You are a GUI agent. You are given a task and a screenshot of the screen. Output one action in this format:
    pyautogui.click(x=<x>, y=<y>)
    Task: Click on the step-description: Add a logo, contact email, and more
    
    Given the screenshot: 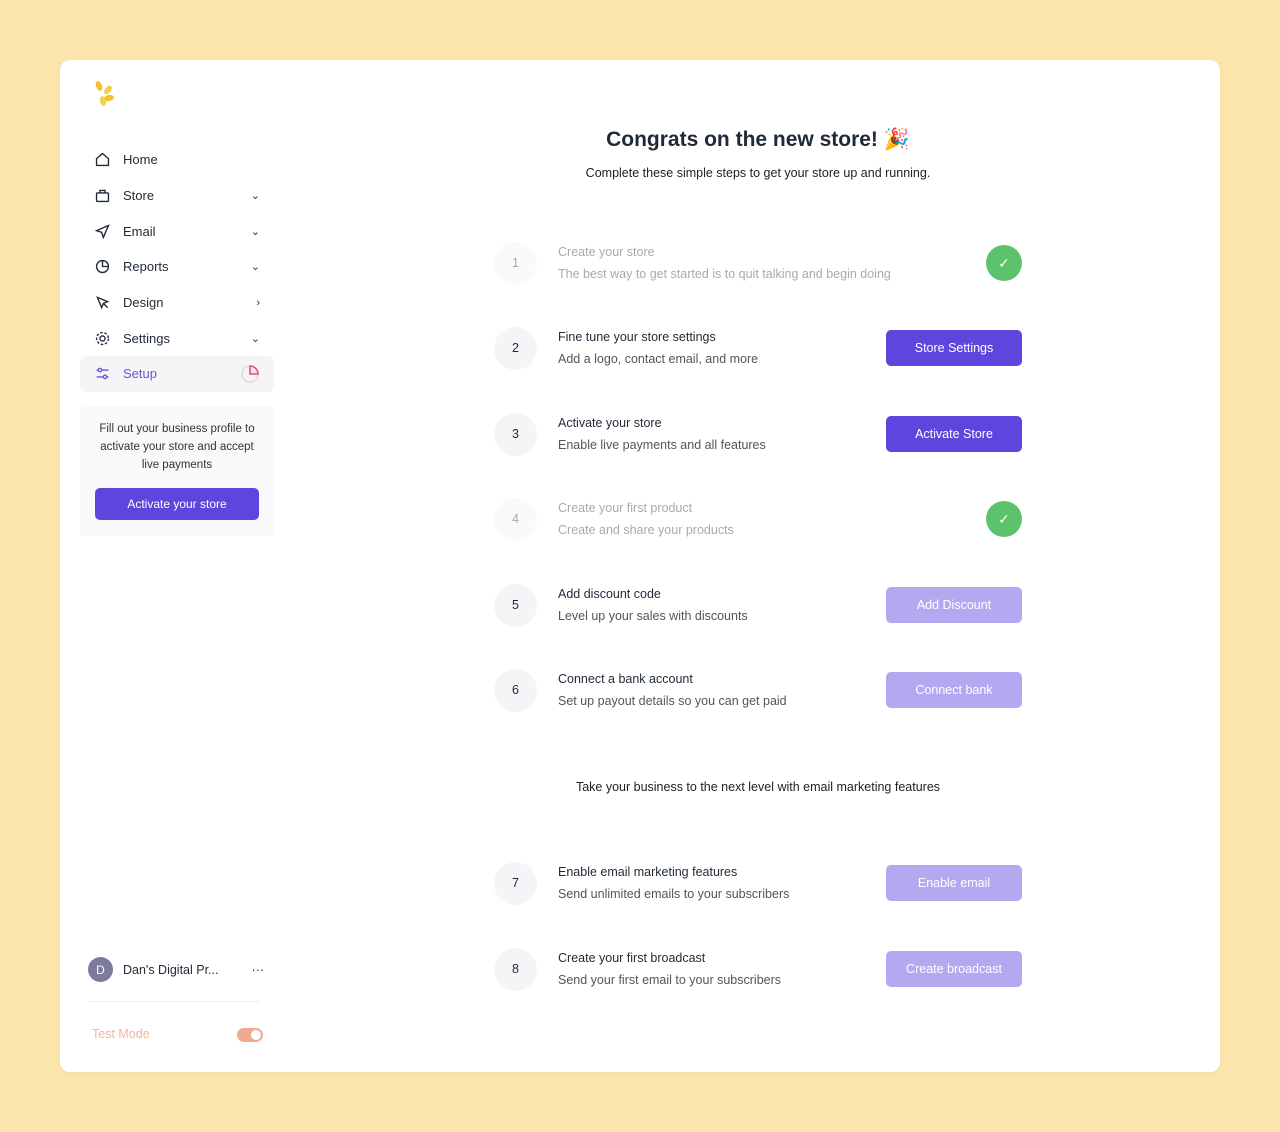 What is the action you would take?
    pyautogui.click(x=658, y=359)
    